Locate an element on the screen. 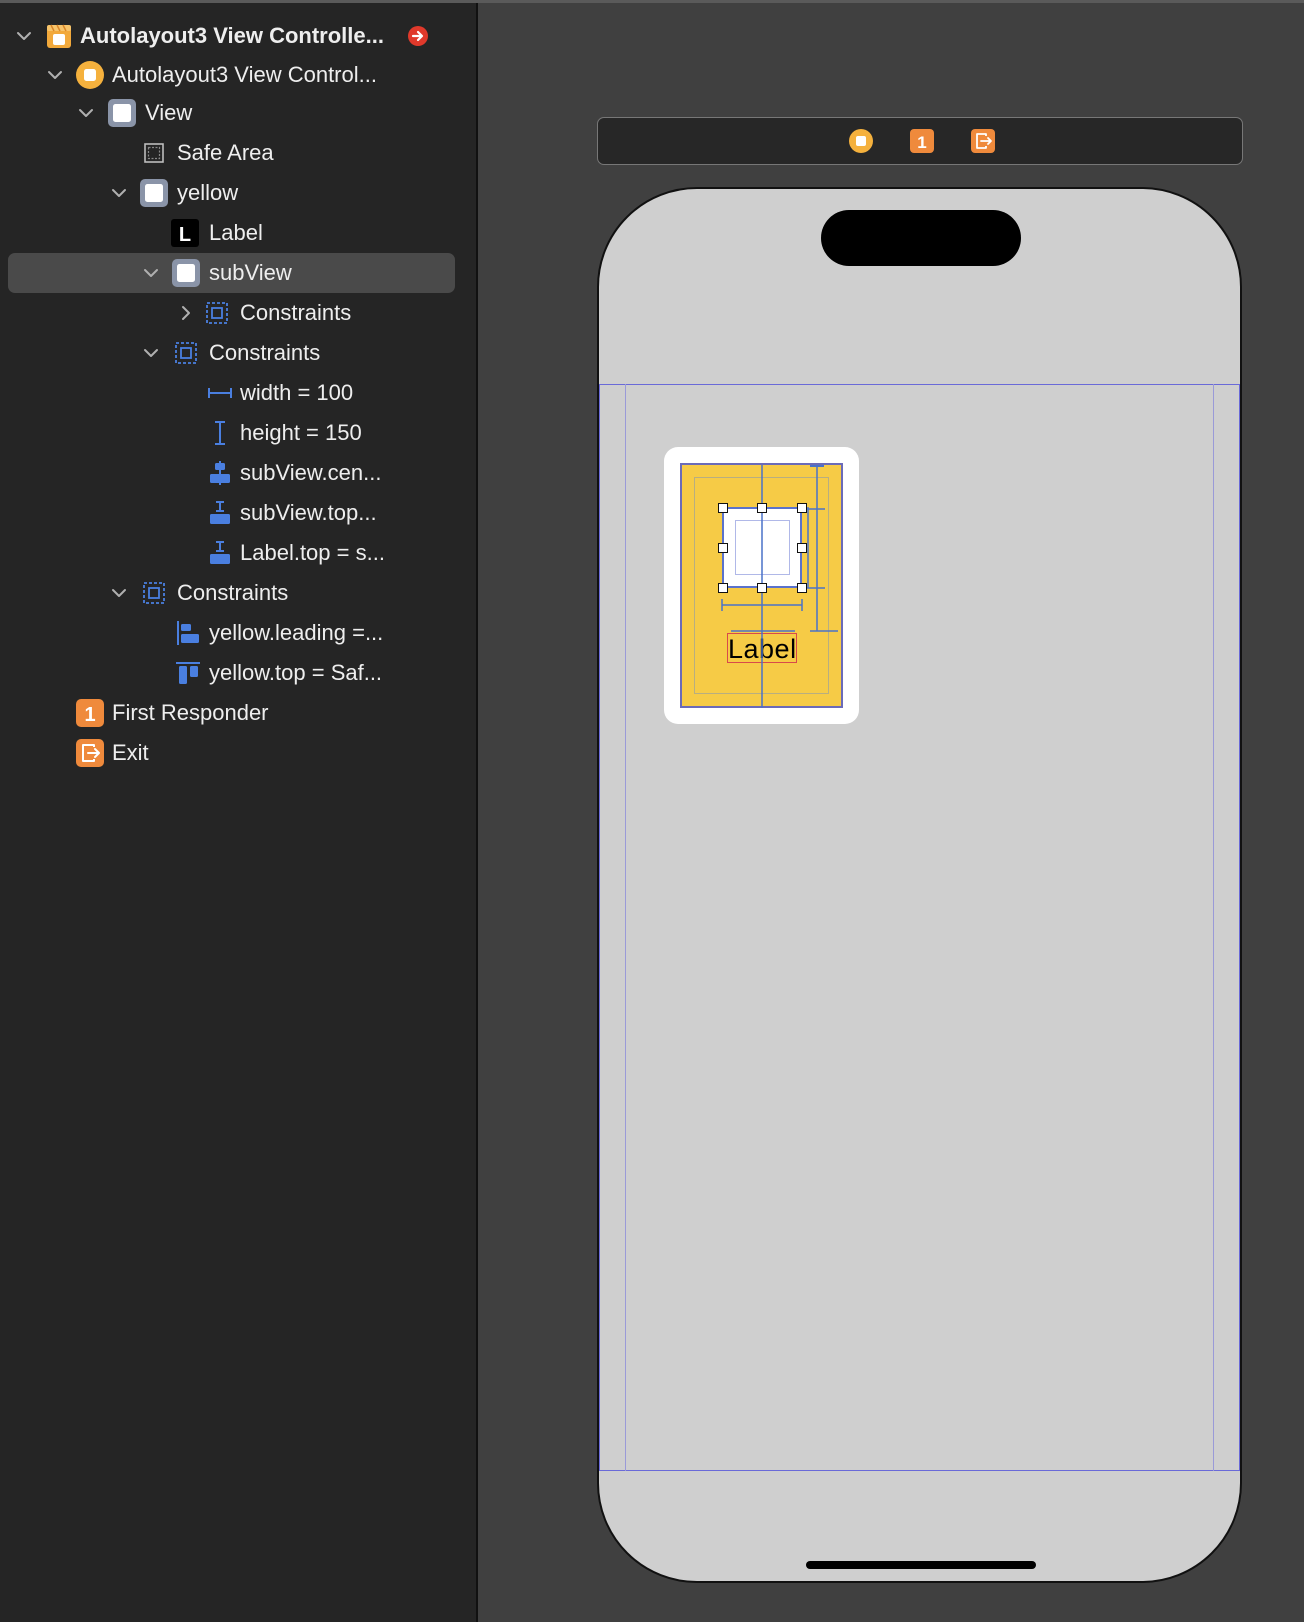 The image size is (1304, 1622). outline-row-label: width = 100 is located at coordinates (297, 392).